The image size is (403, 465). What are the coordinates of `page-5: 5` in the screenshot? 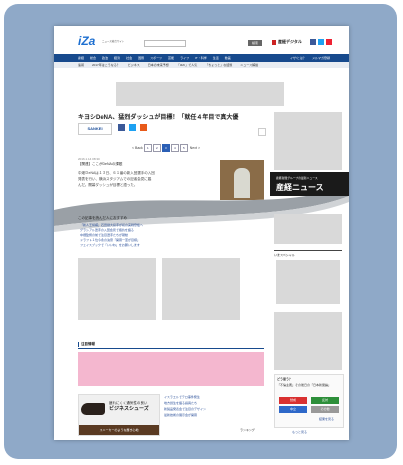 It's located at (183, 148).